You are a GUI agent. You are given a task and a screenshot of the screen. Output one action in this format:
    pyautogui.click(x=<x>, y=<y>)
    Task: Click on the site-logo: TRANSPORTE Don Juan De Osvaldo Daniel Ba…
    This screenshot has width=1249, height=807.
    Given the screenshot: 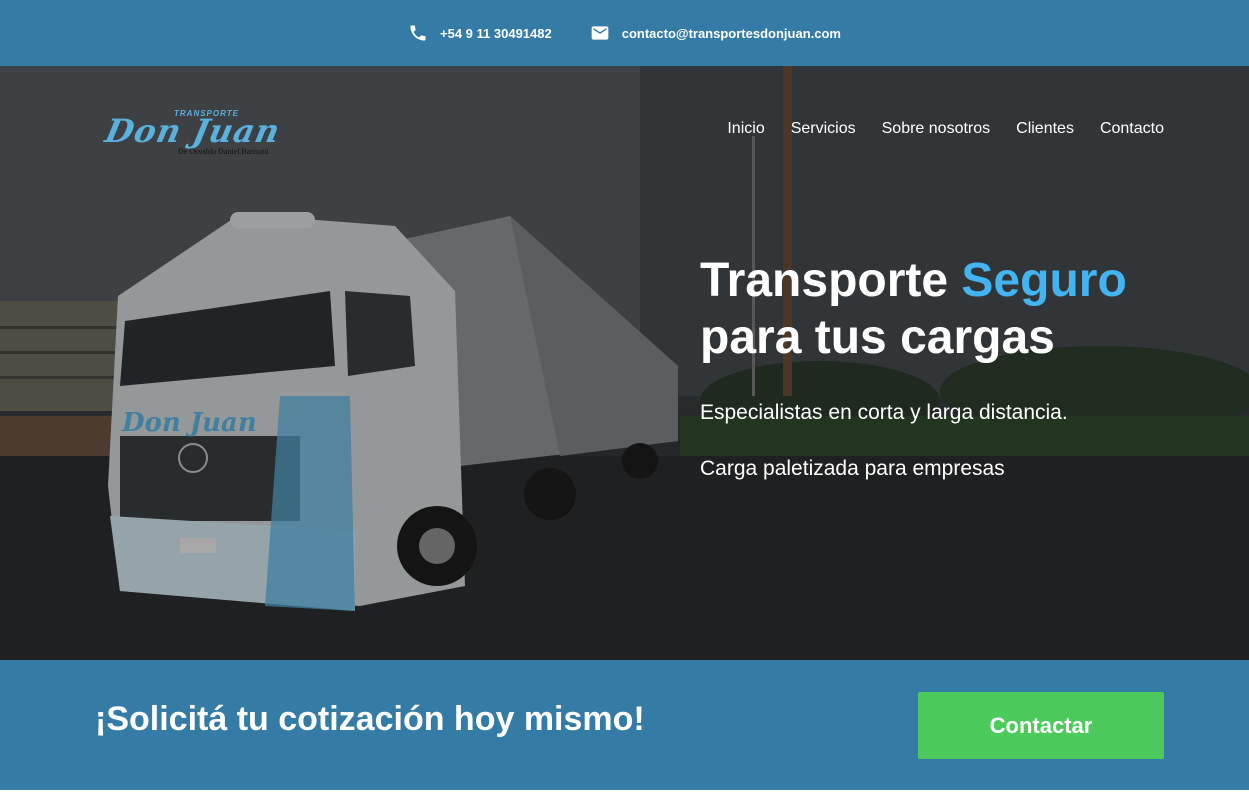 What is the action you would take?
    pyautogui.click(x=240, y=136)
    